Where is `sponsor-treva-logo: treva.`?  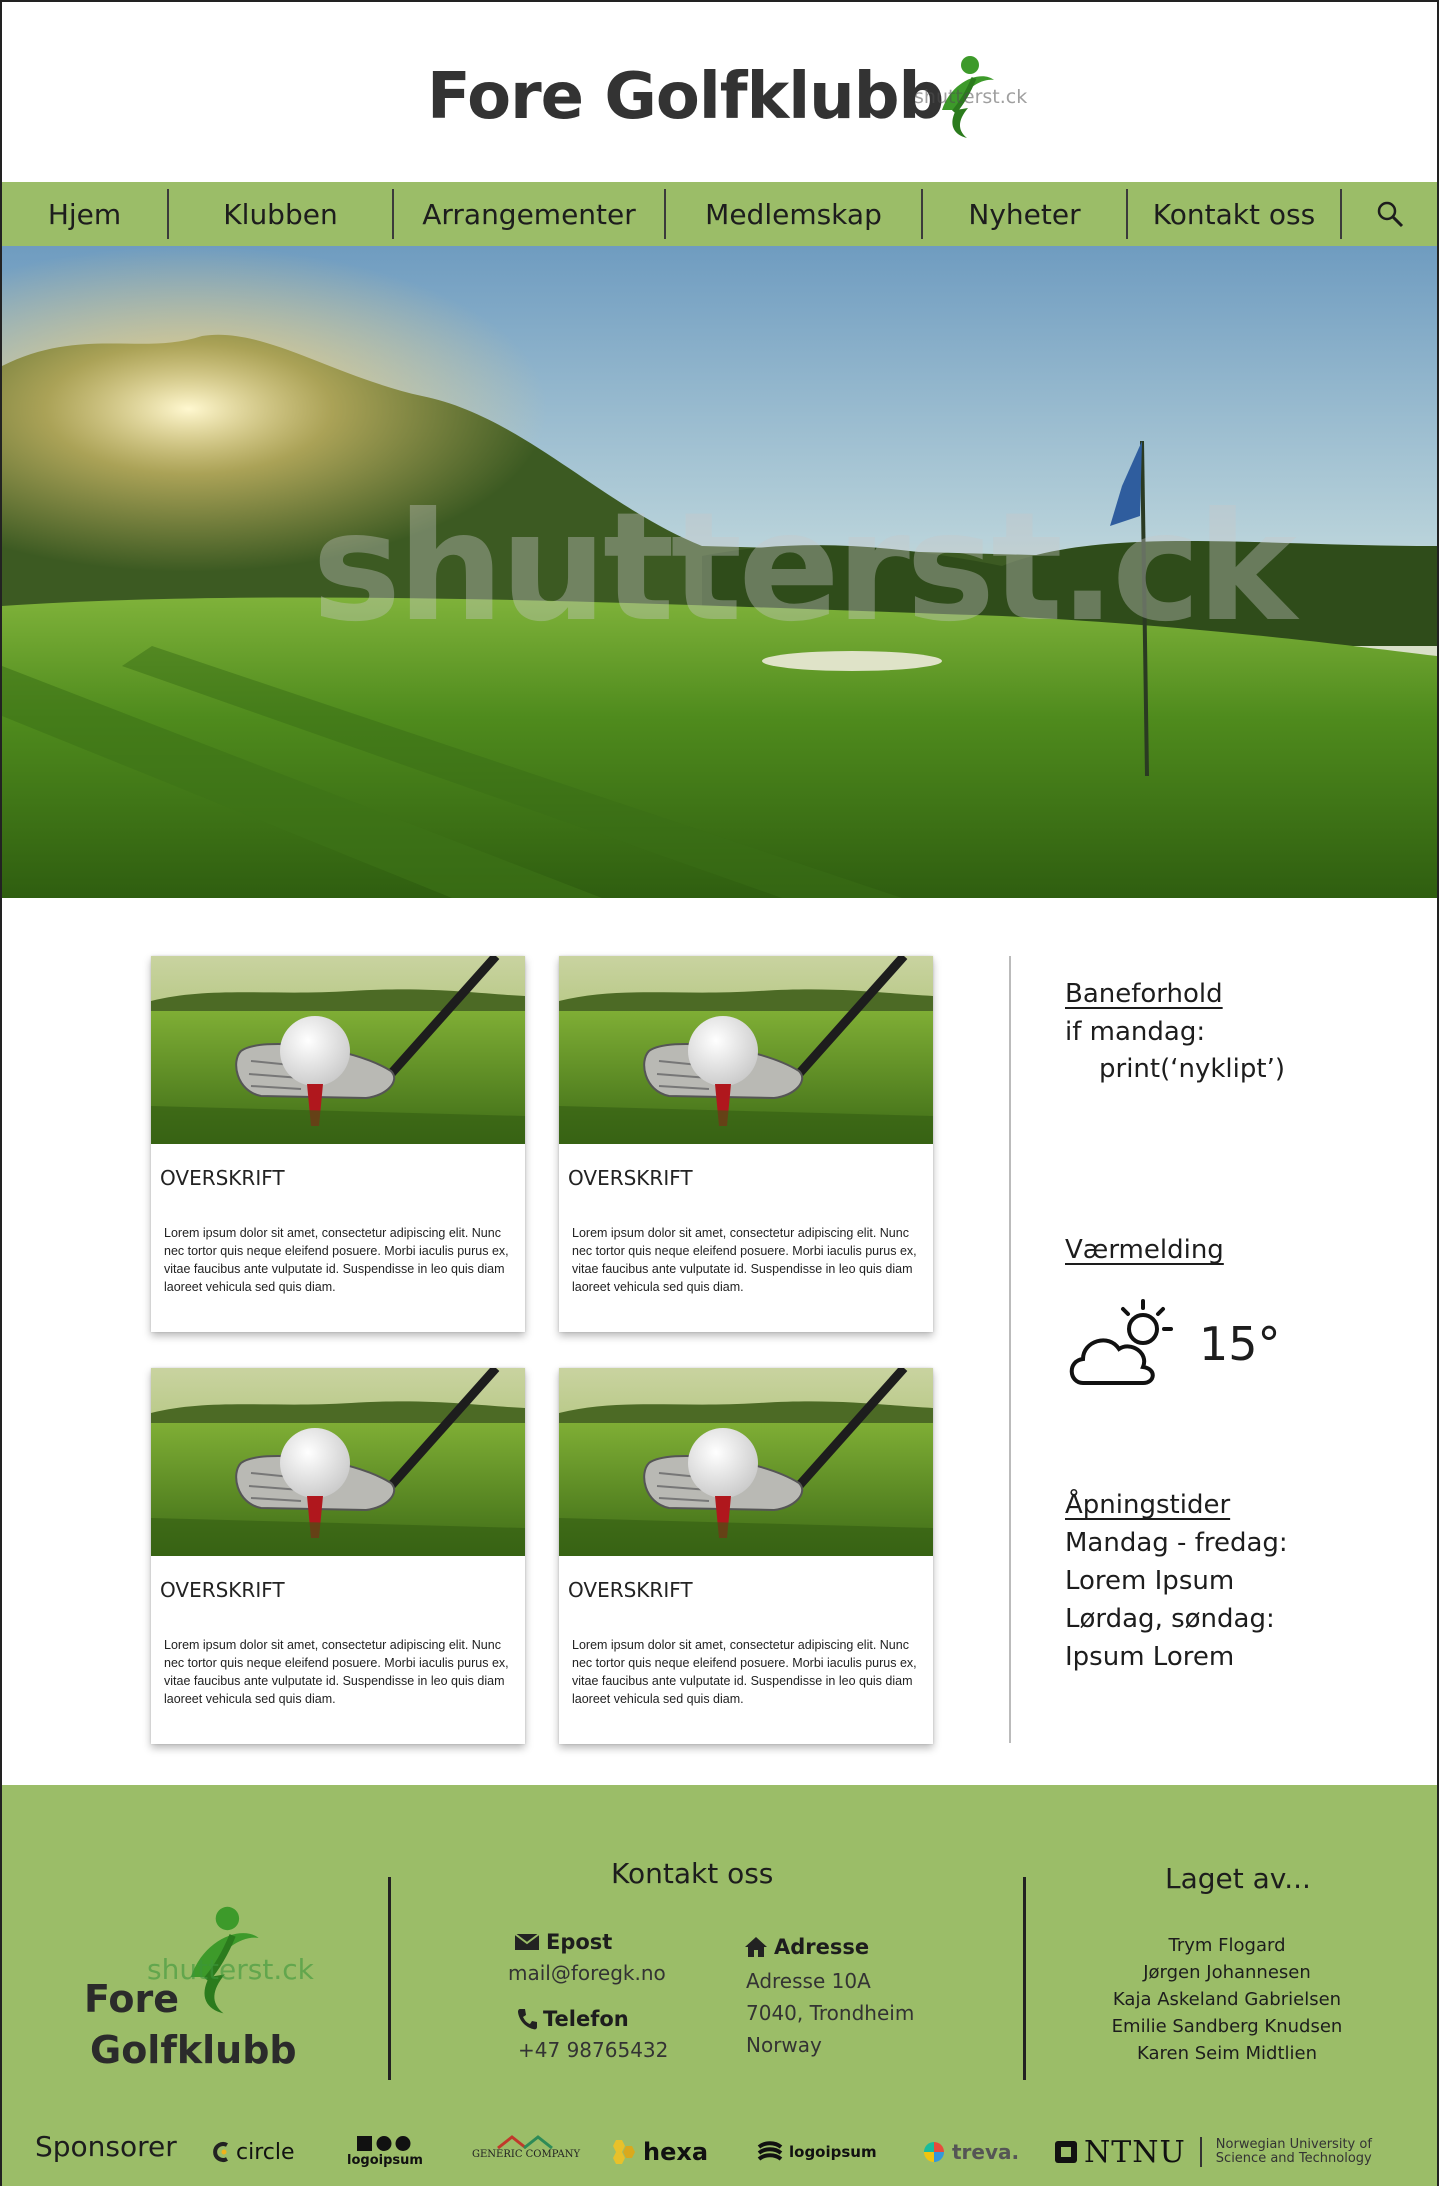
sponsor-treva-logo: treva. is located at coordinates (970, 2152).